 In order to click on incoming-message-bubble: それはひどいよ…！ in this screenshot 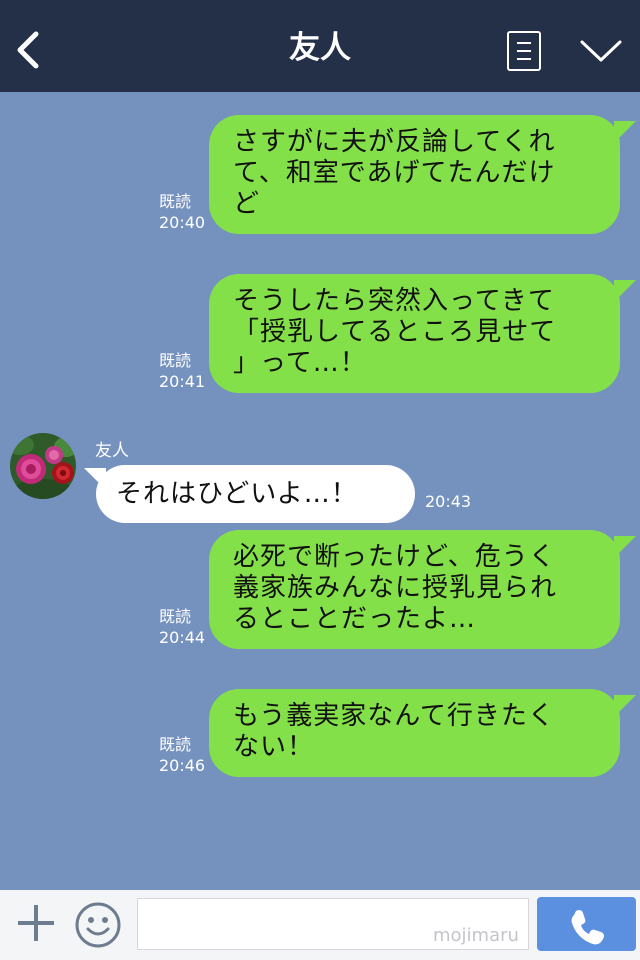, I will do `click(255, 494)`.